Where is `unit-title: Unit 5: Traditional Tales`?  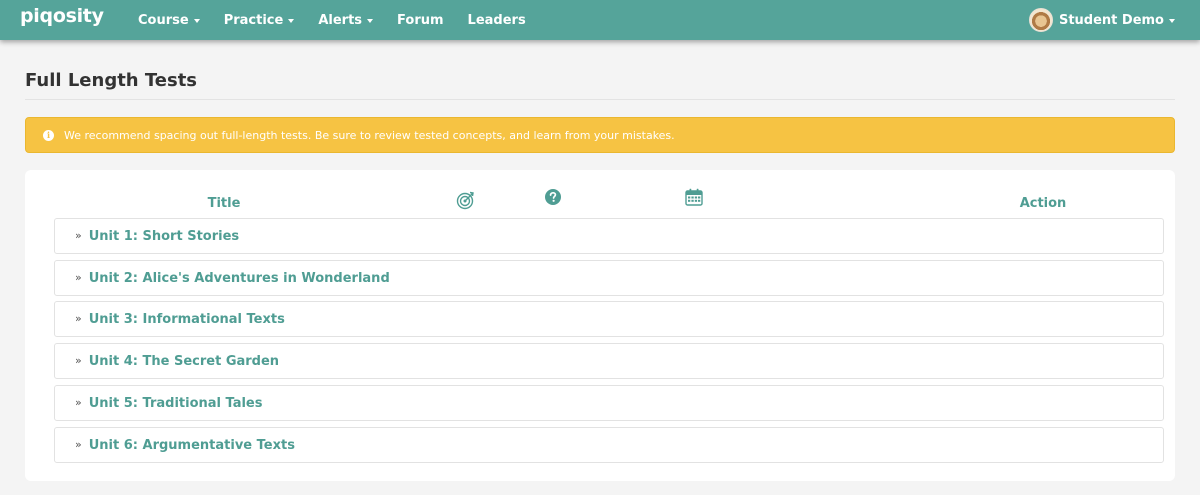 unit-title: Unit 5: Traditional Tales is located at coordinates (175, 403).